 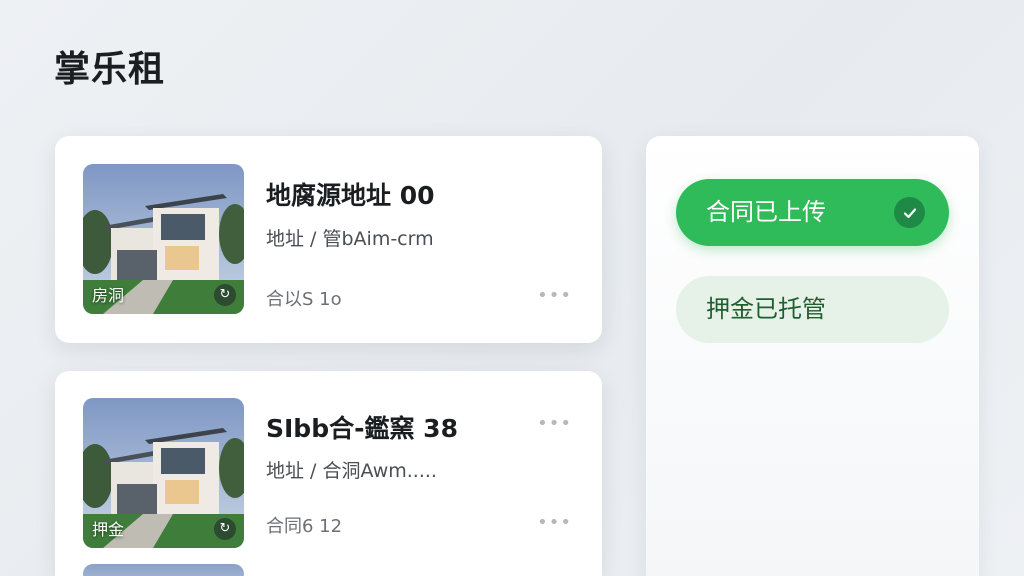 What do you see at coordinates (163, 570) in the screenshot?
I see `listing-thumbnail-partial` at bounding box center [163, 570].